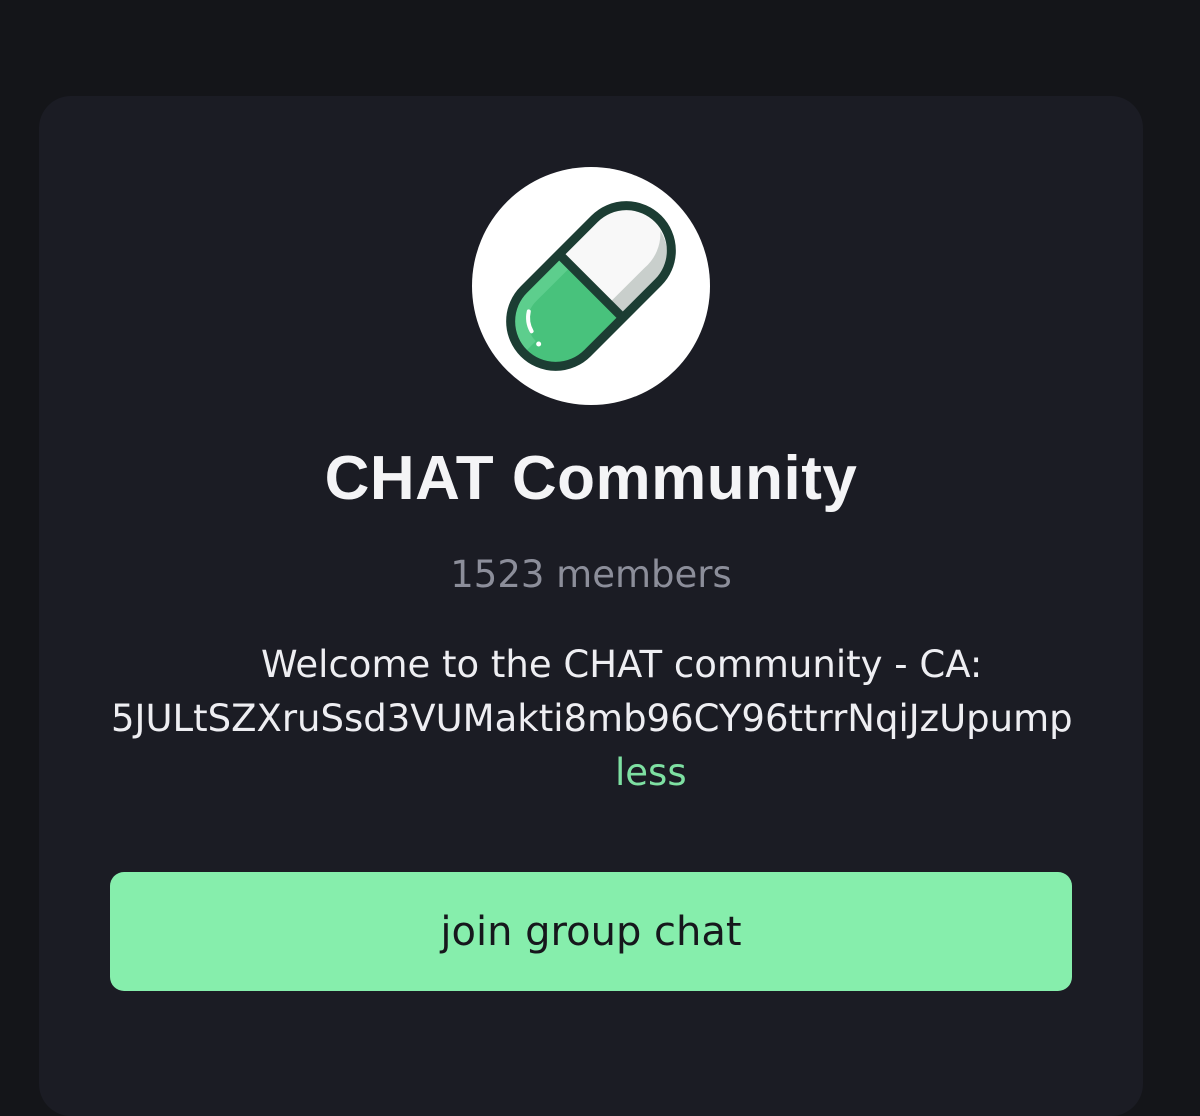  Describe the element at coordinates (591, 478) in the screenshot. I see `community-title: CHAT Community` at that location.